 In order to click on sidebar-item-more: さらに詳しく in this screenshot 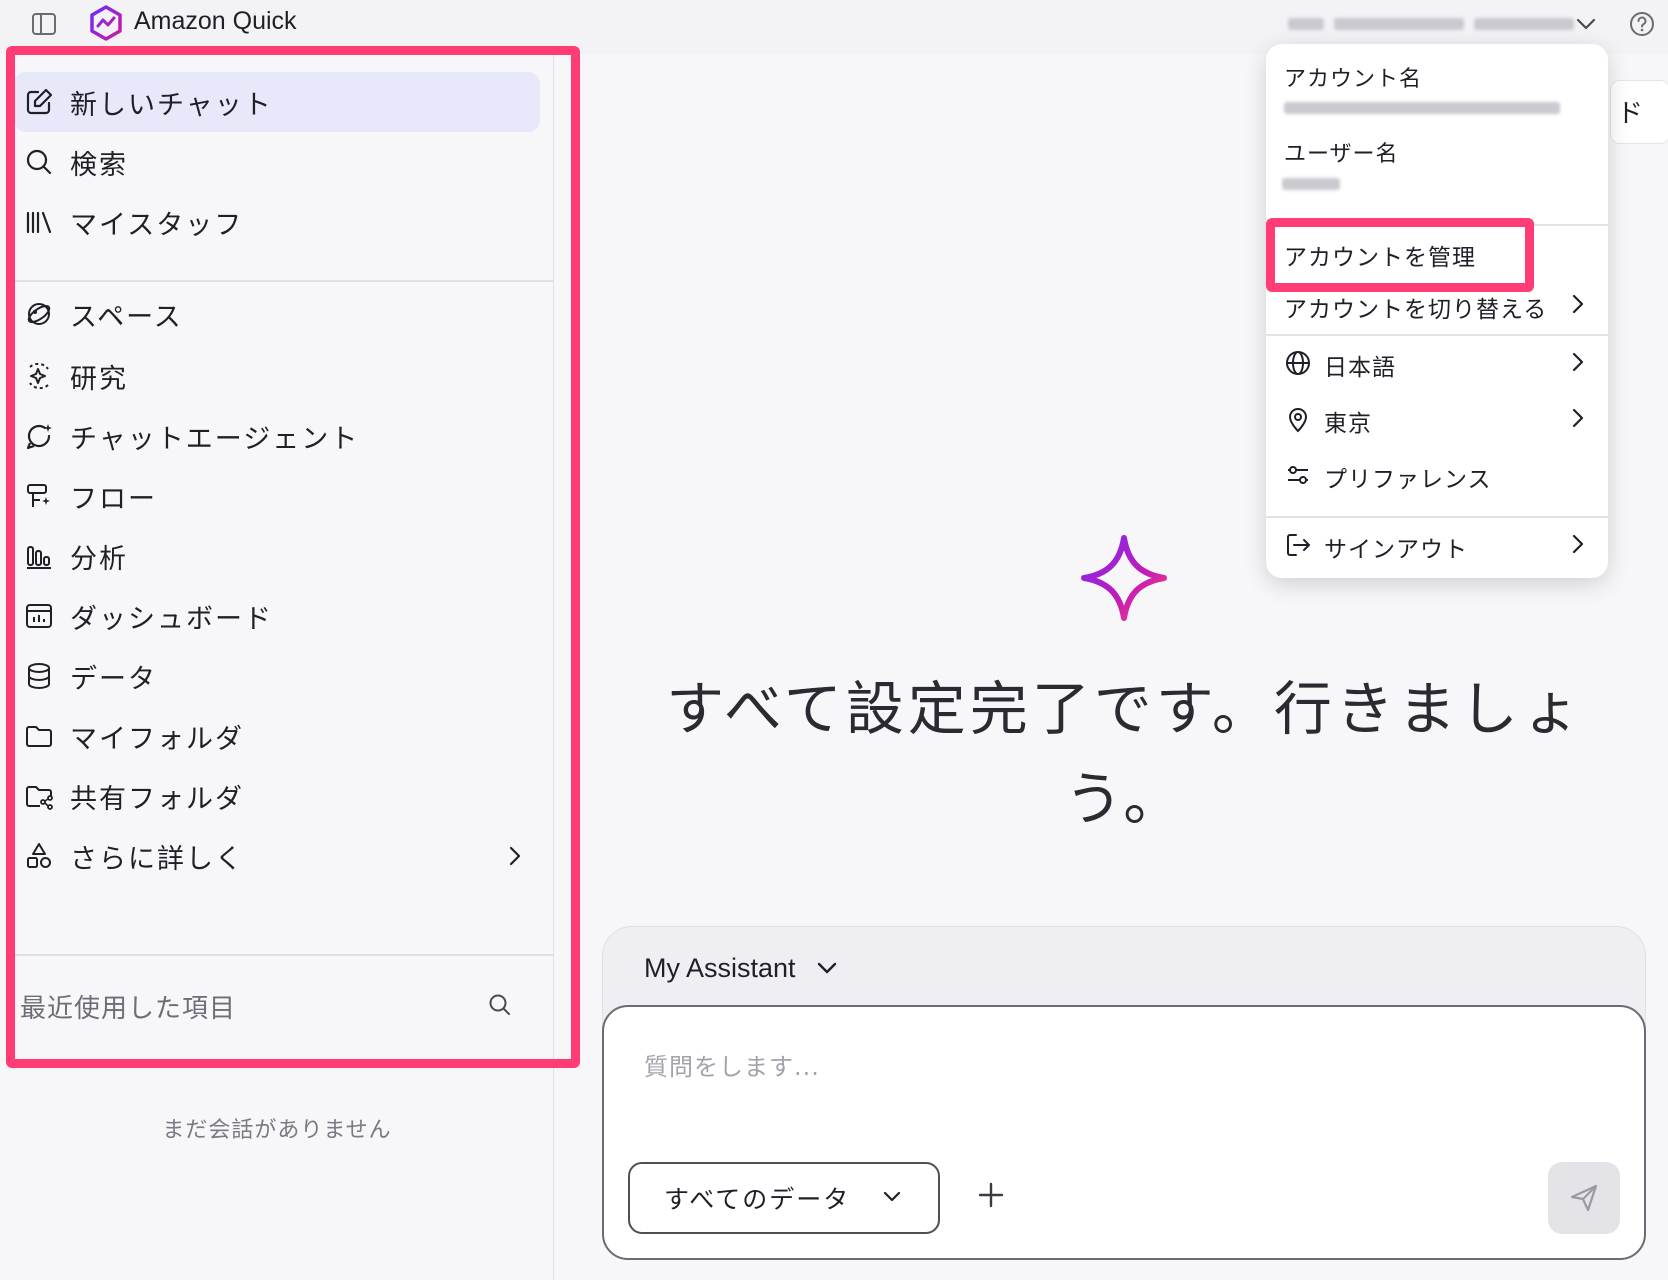, I will do `click(277, 856)`.